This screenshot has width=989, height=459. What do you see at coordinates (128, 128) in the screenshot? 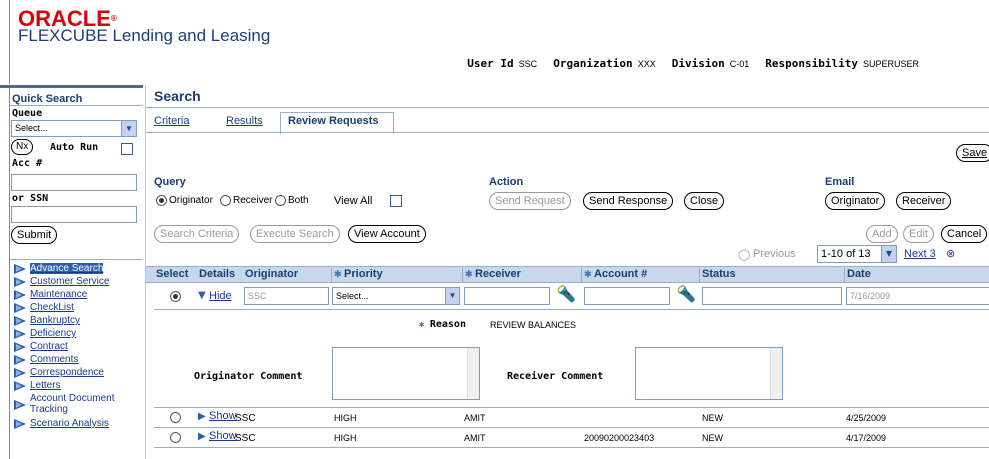
I see `chevron-down-icon: ▼` at bounding box center [128, 128].